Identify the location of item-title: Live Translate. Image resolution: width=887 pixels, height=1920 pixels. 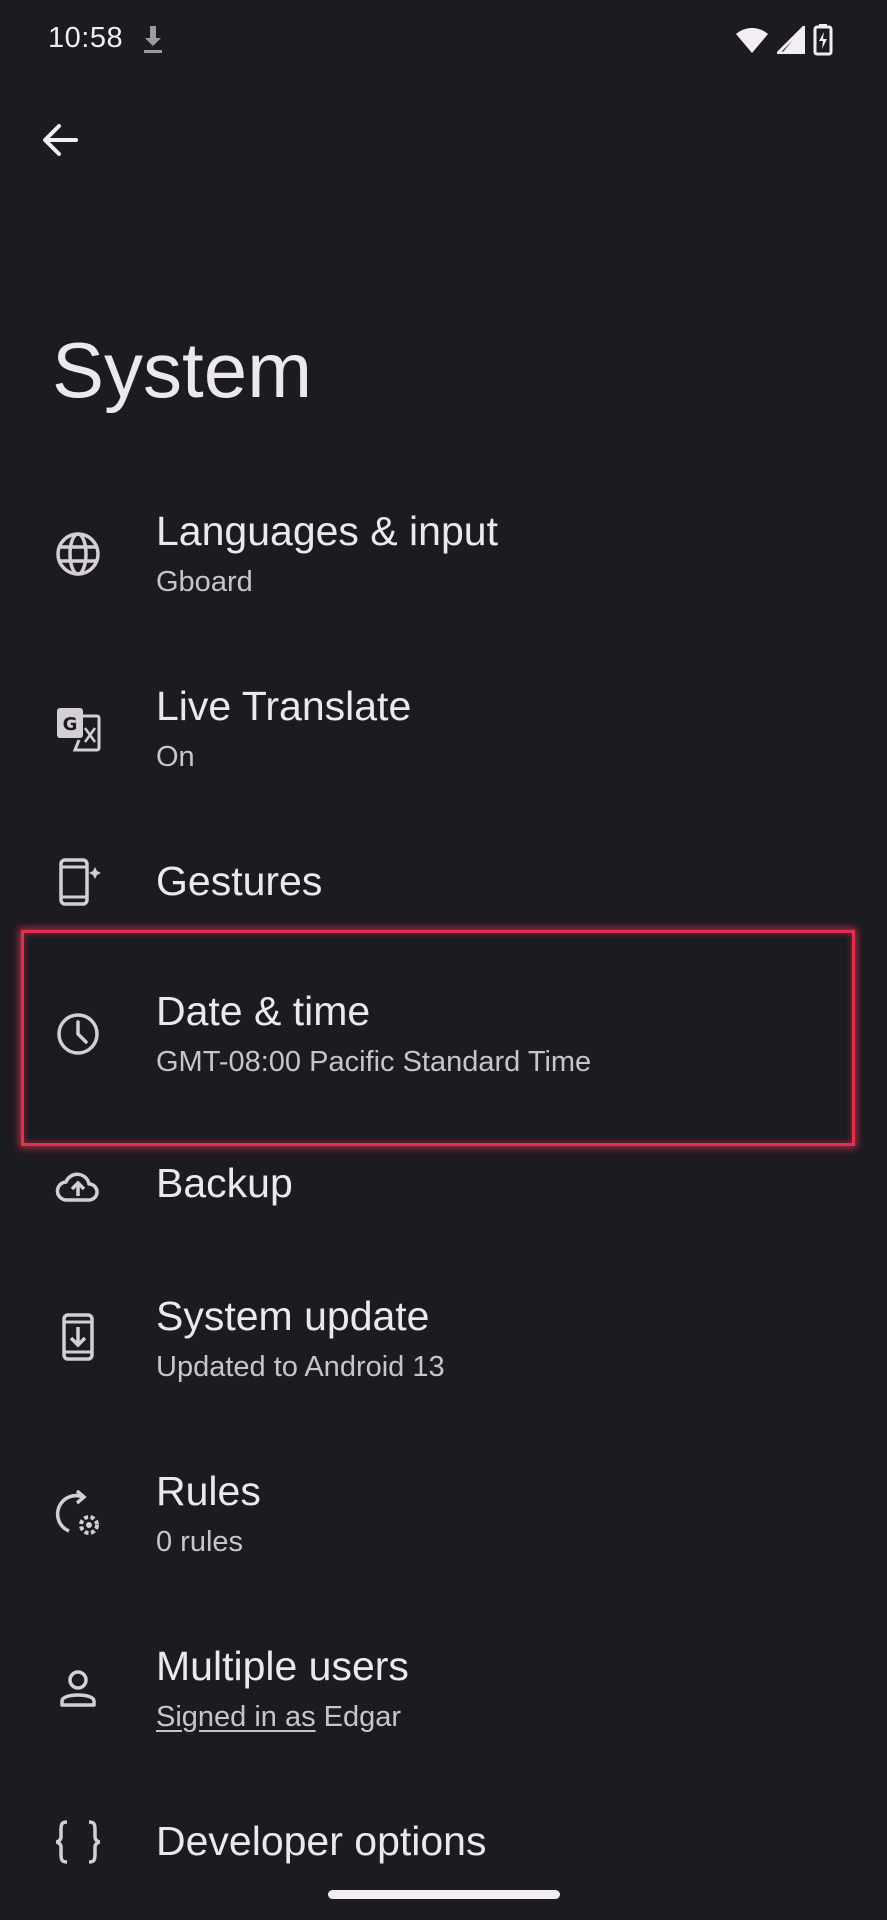
(284, 706).